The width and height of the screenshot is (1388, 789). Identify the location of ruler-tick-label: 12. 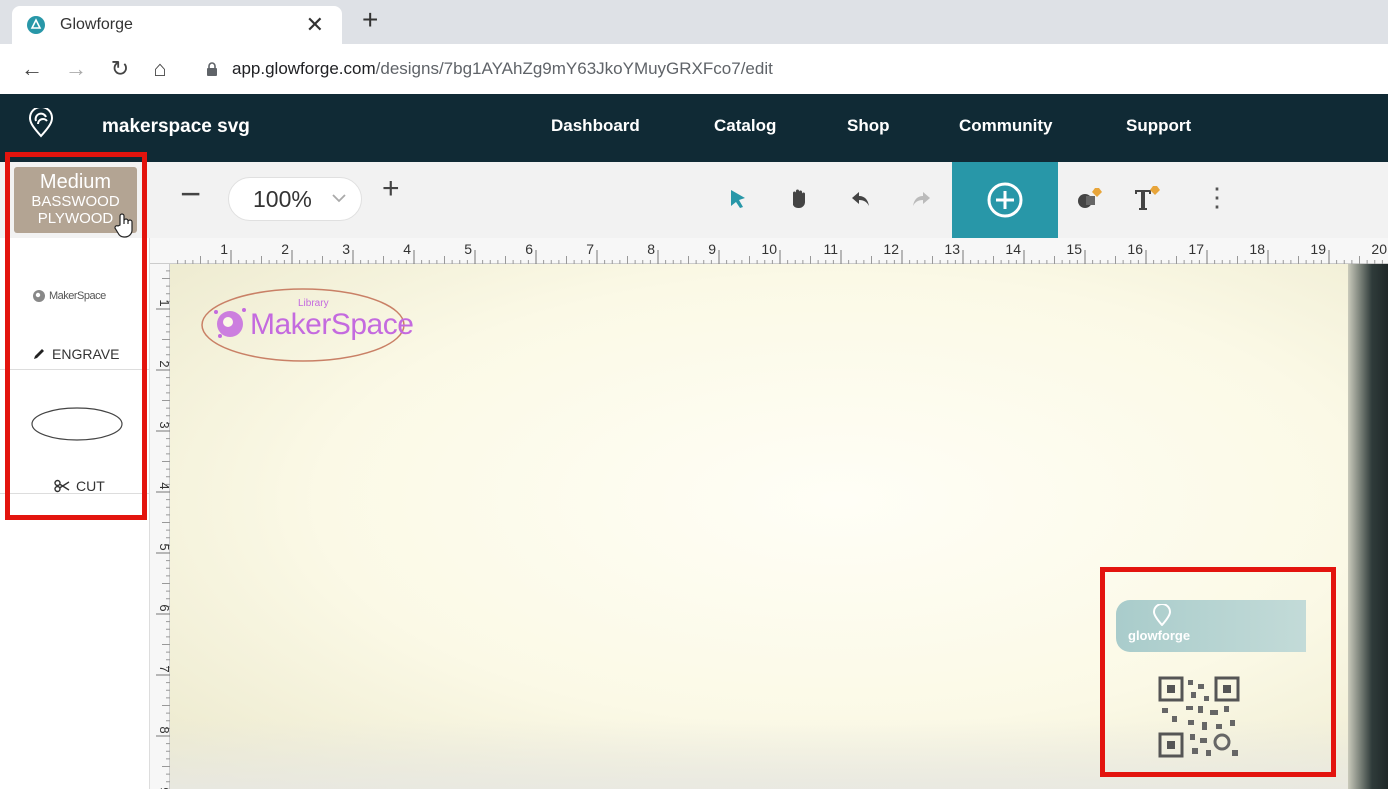
(891, 249).